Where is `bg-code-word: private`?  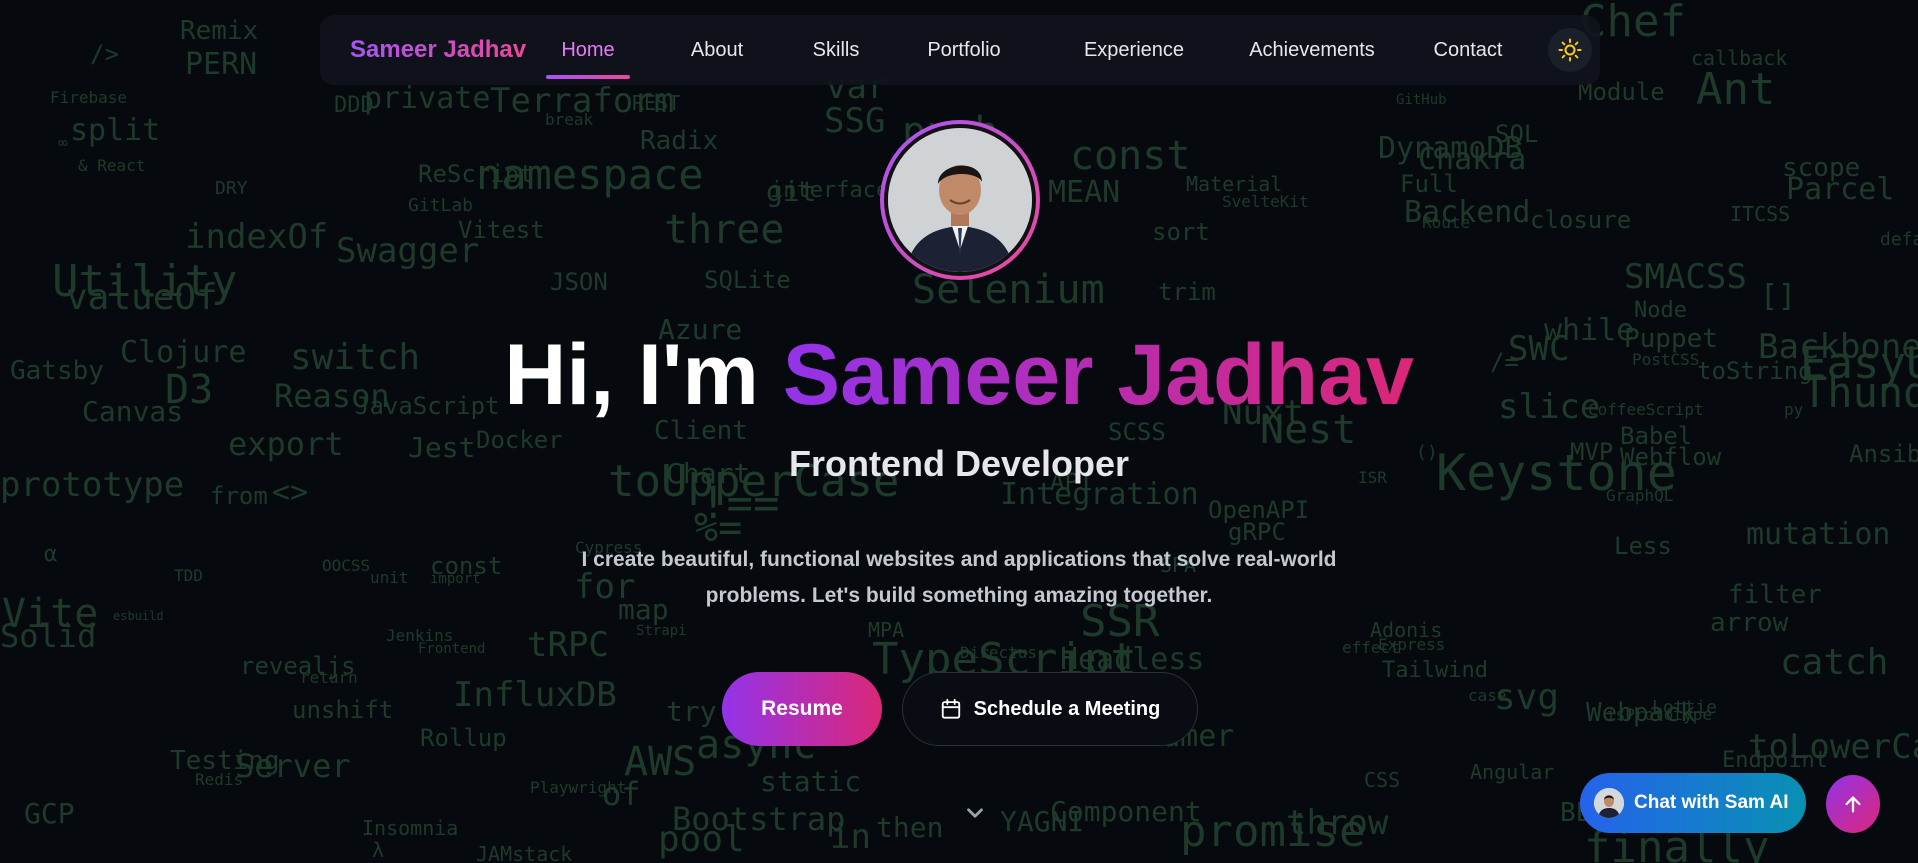
bg-code-word: private is located at coordinates (427, 98).